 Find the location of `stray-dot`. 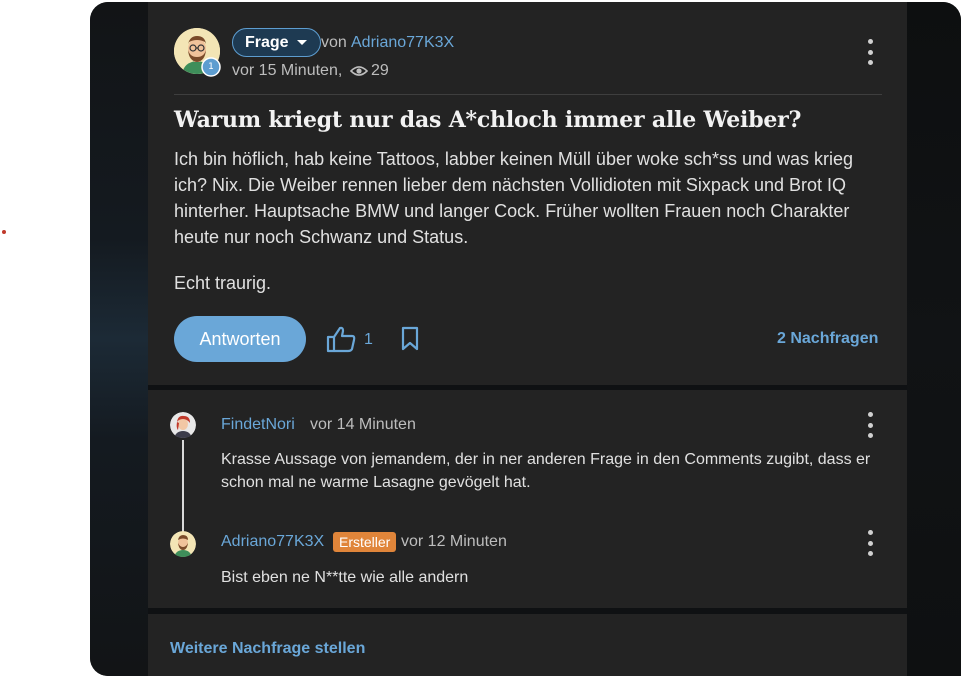

stray-dot is located at coordinates (4, 232).